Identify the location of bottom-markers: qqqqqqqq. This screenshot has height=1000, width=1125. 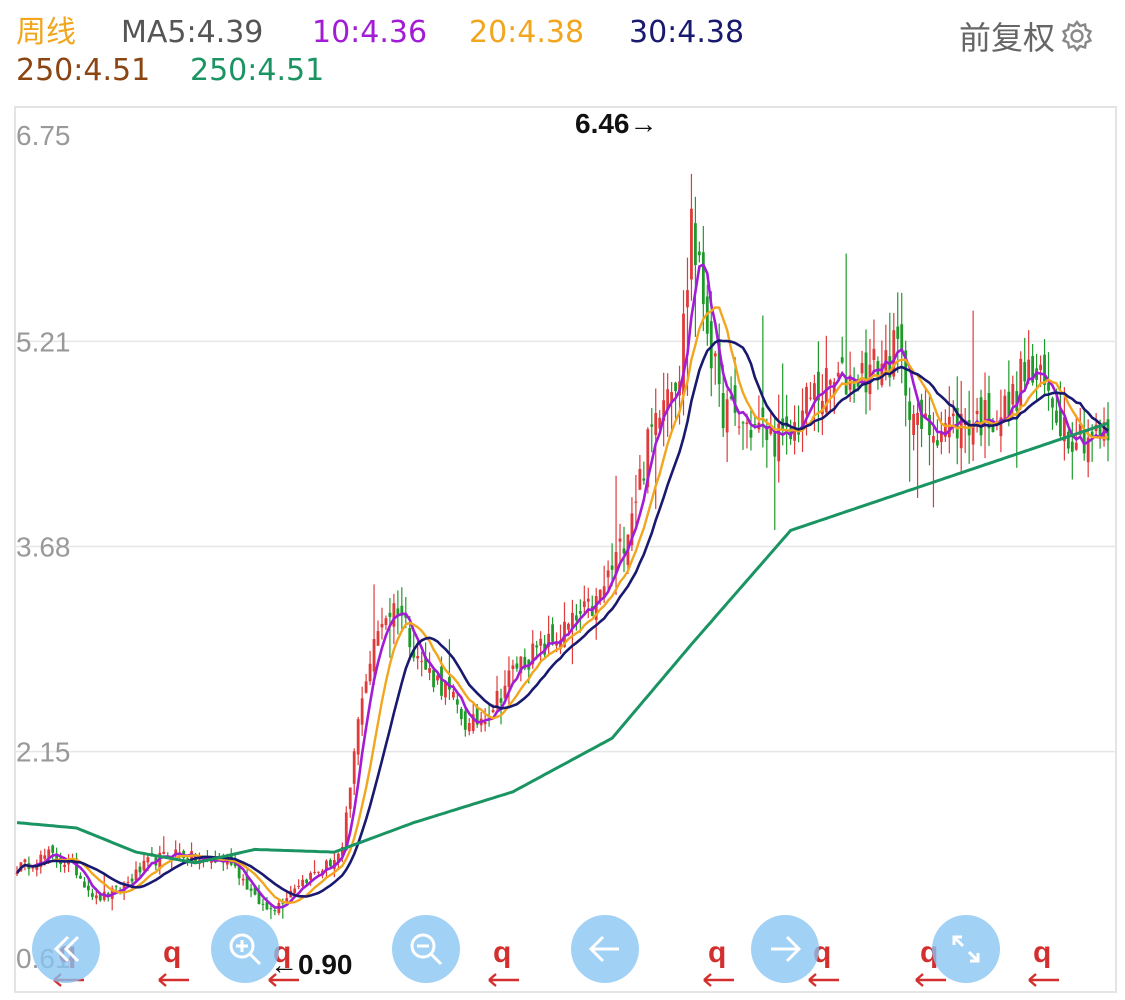
(556, 961).